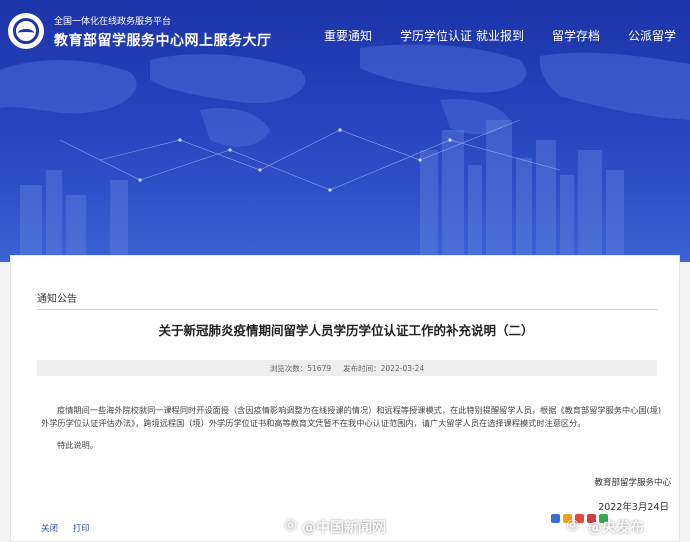 This screenshot has height=542, width=690. I want to click on view-count: 浏览次数：51679, so click(300, 368).